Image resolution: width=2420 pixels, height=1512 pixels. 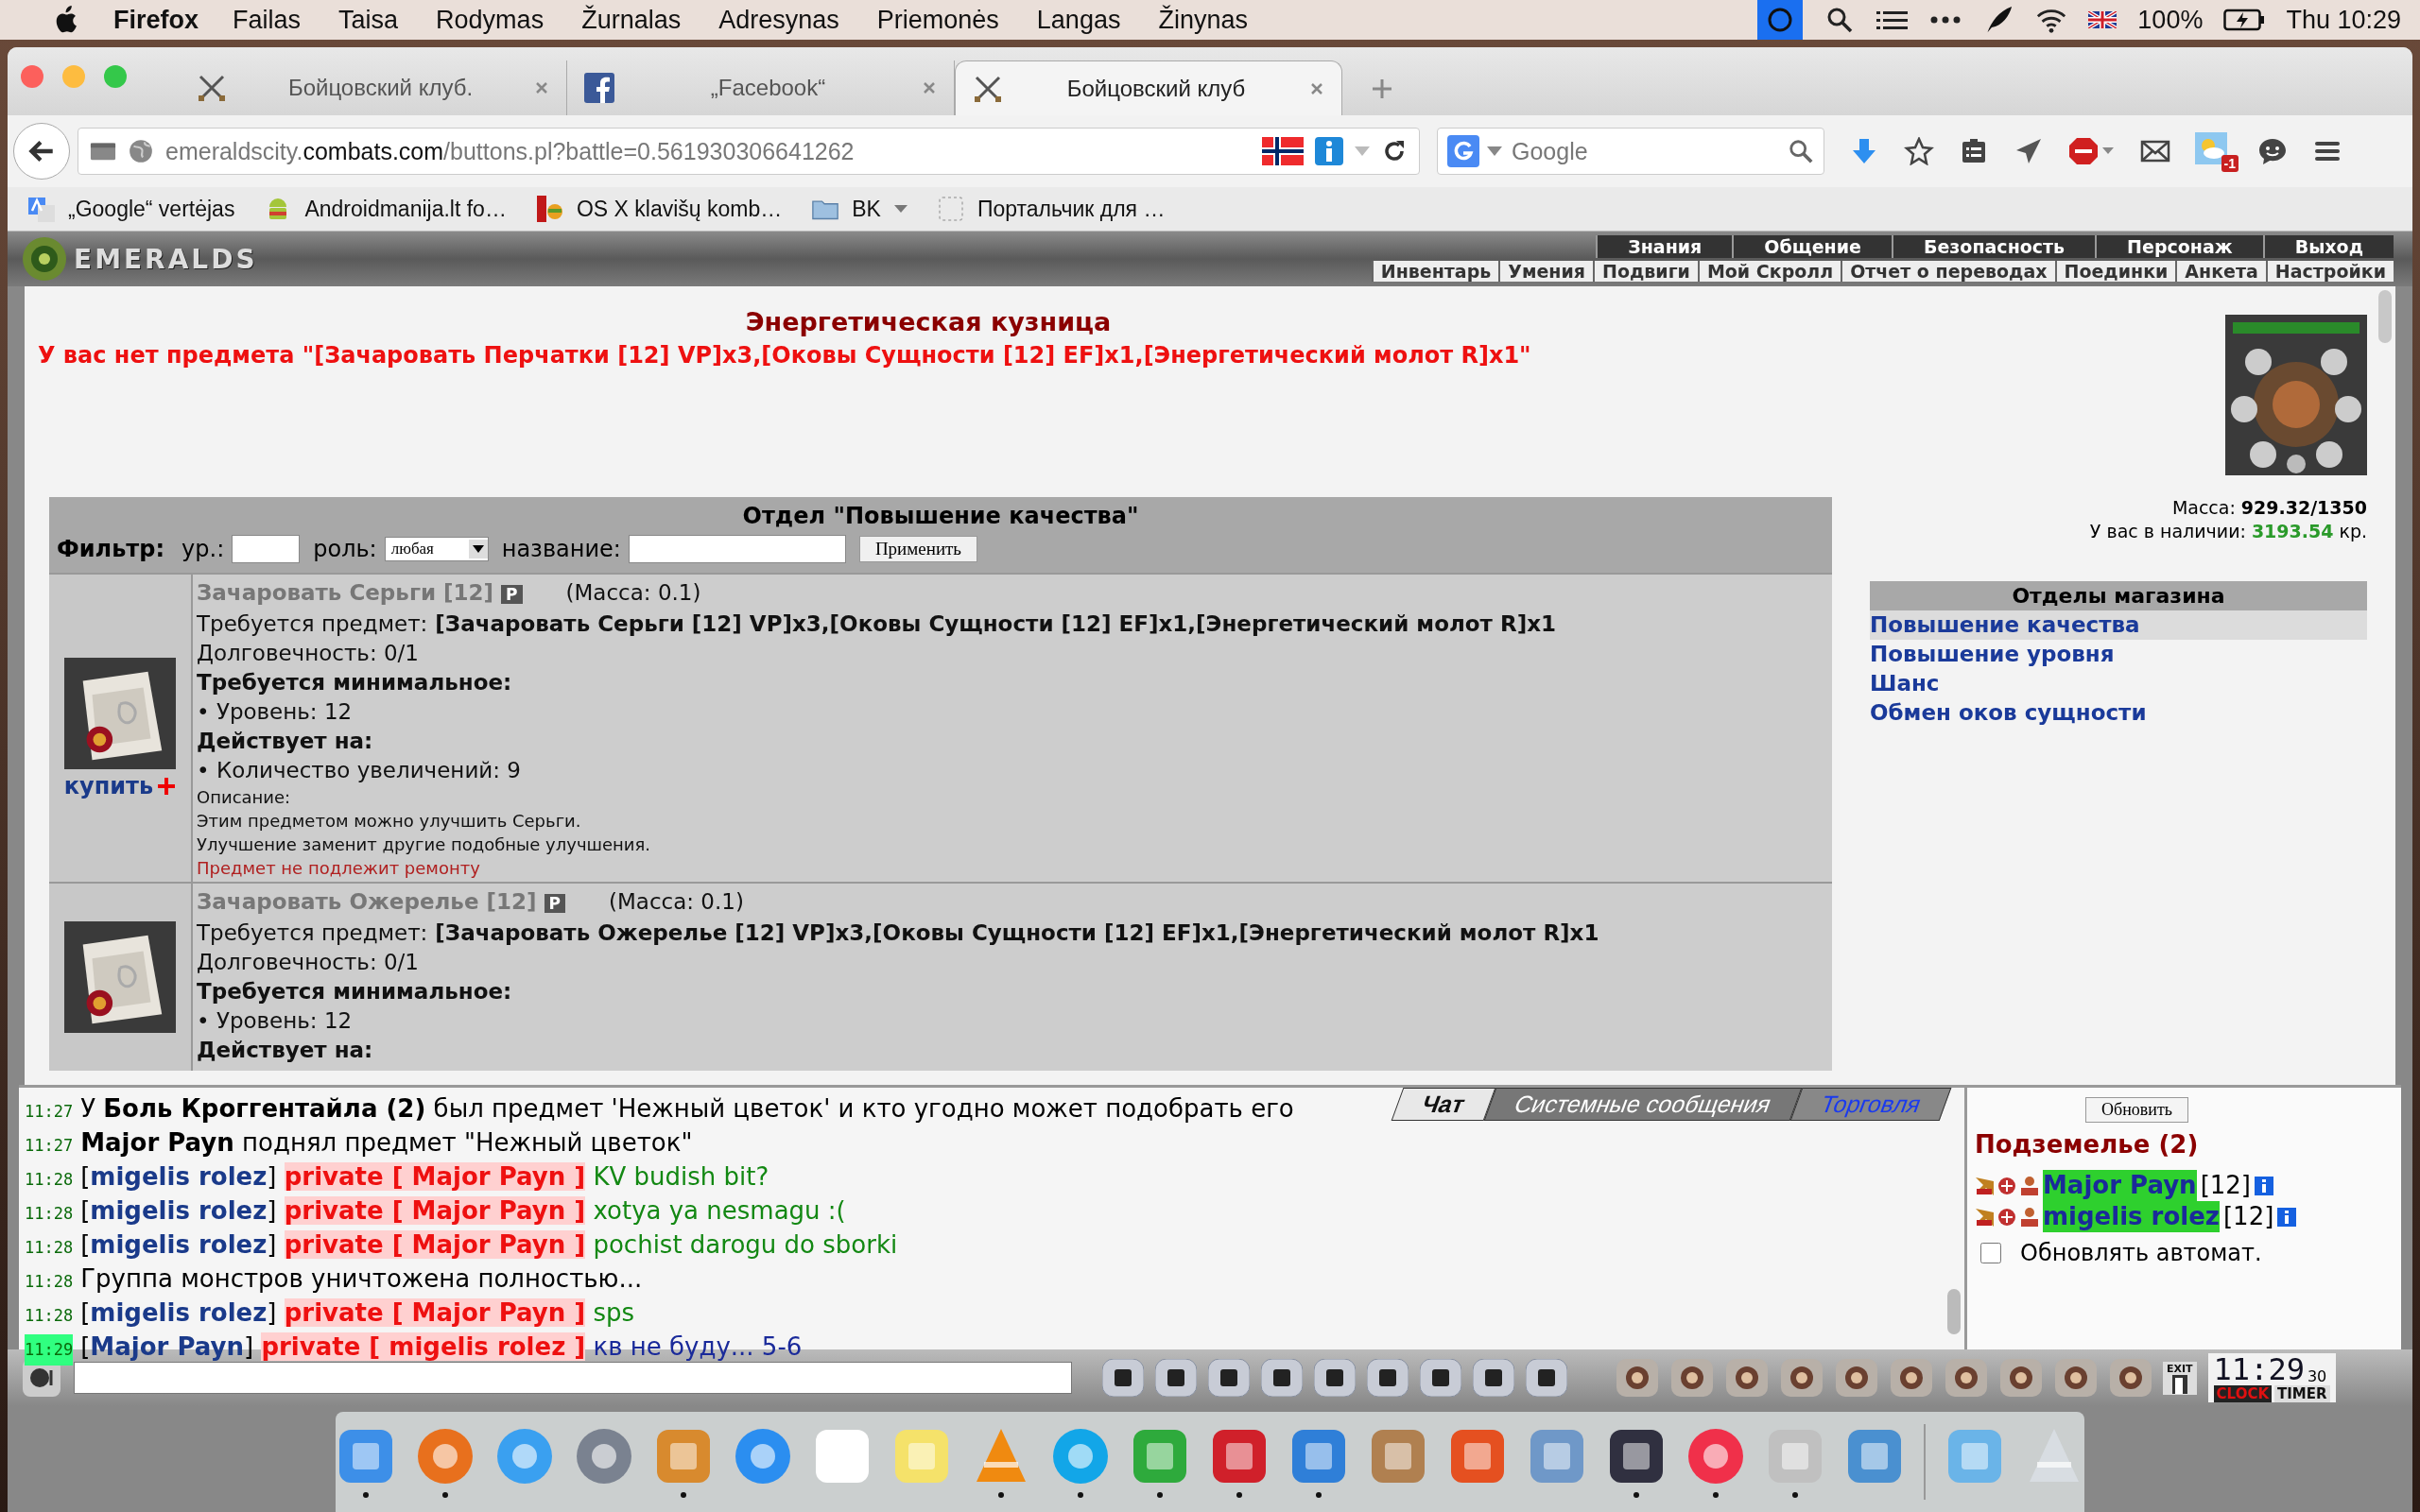 What do you see at coordinates (2118, 654) in the screenshot?
I see `section-link: Повышение уровня` at bounding box center [2118, 654].